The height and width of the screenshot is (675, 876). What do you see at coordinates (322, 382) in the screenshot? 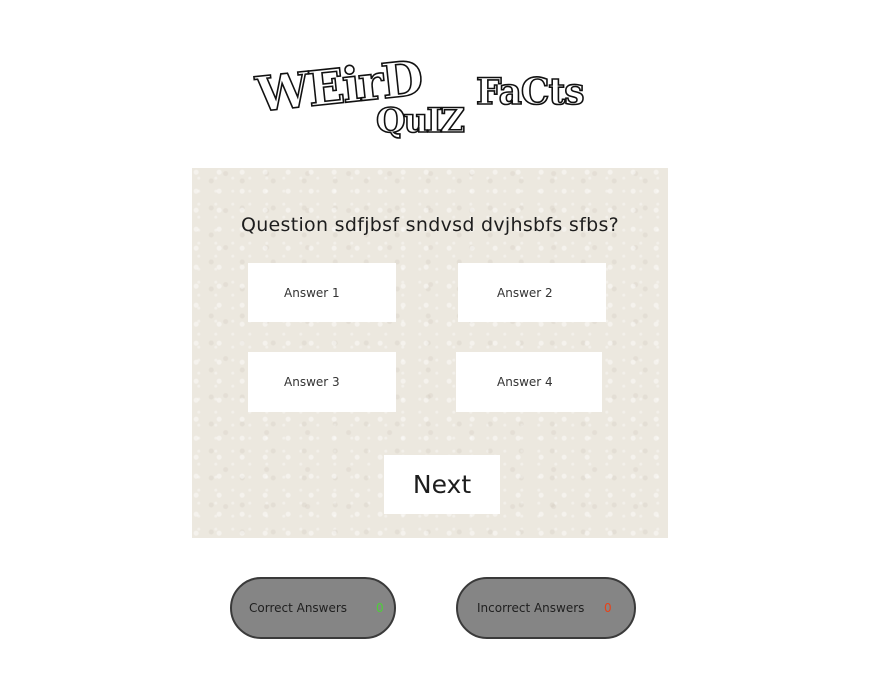
I see `answer-button-3: Answer 3` at bounding box center [322, 382].